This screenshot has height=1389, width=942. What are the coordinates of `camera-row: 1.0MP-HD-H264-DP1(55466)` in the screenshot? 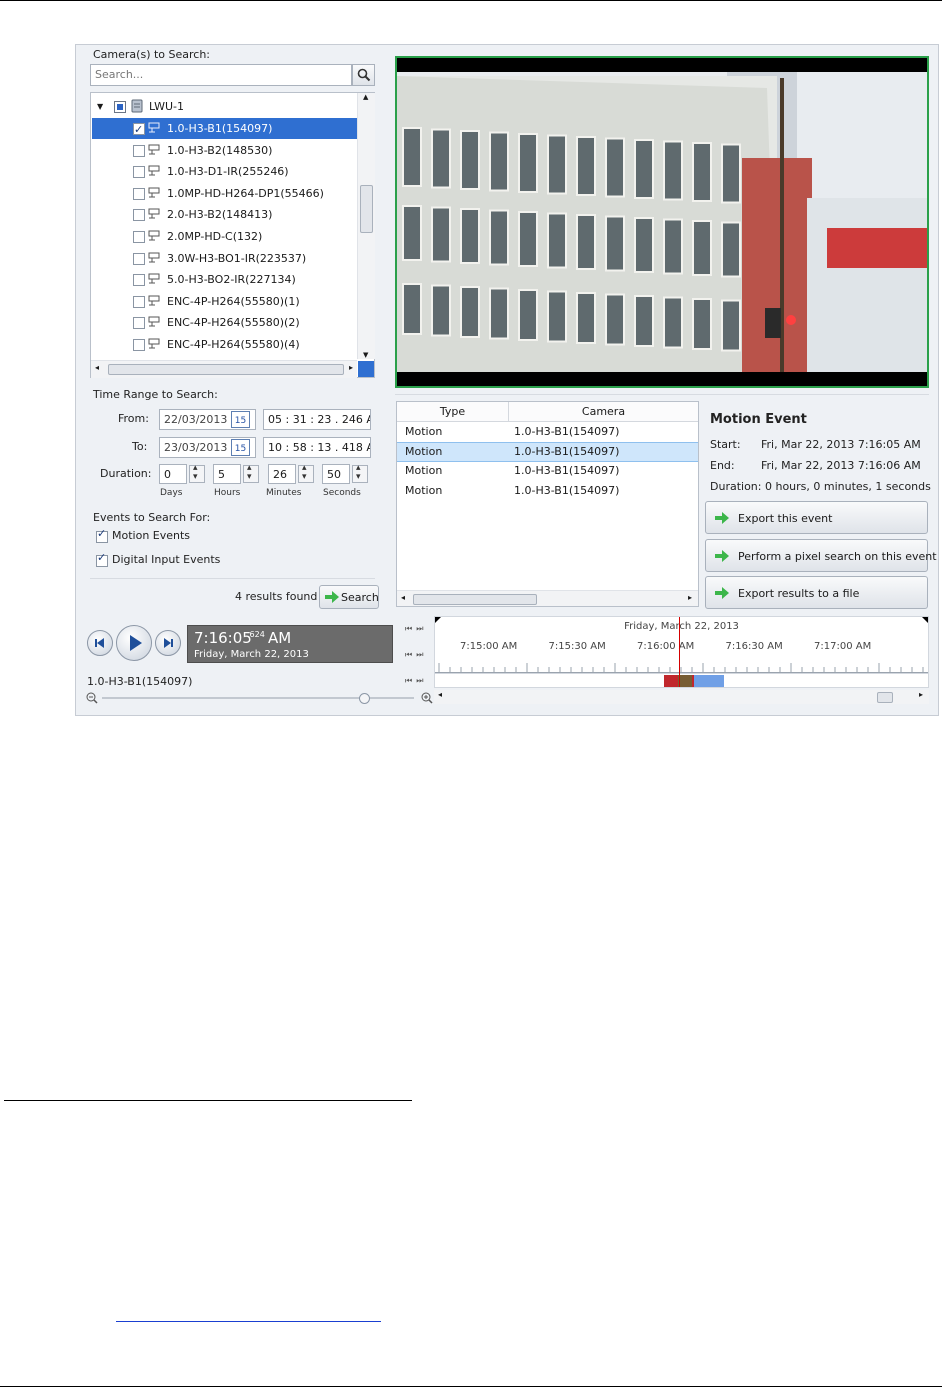 It's located at (225, 193).